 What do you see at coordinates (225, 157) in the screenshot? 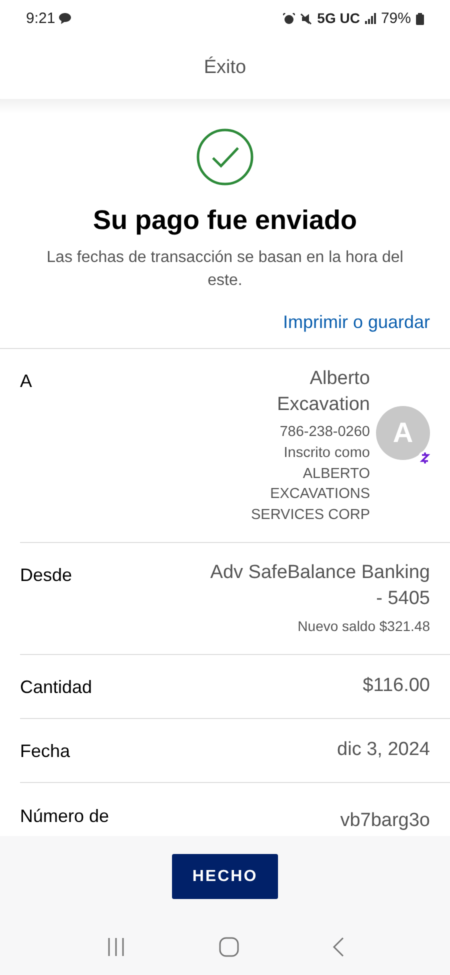
I see `check-circle-icon` at bounding box center [225, 157].